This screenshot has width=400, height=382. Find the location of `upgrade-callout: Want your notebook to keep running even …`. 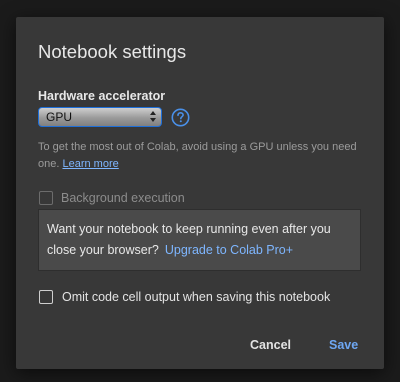

upgrade-callout: Want your notebook to keep running even … is located at coordinates (199, 240).